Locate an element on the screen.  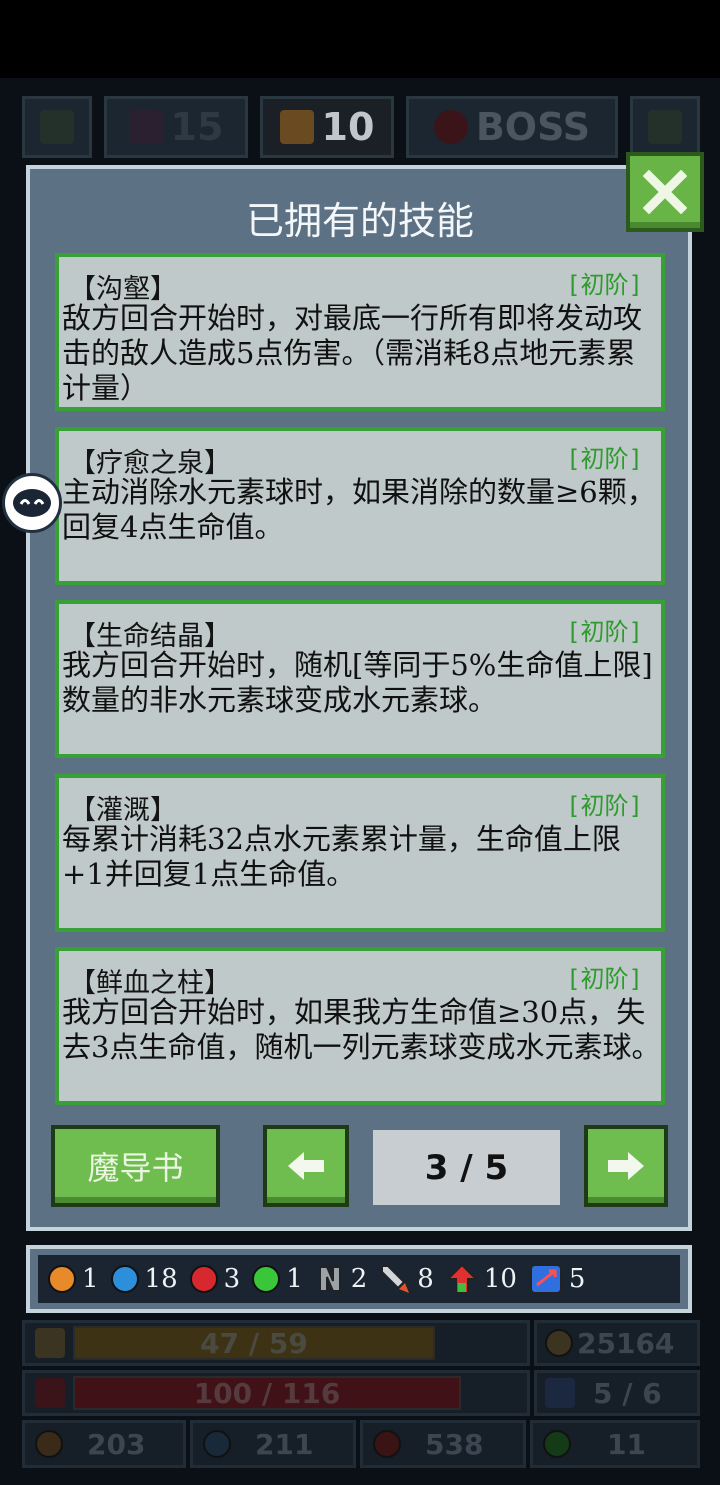
resource-reroll: 5 is located at coordinates (557, 1279).